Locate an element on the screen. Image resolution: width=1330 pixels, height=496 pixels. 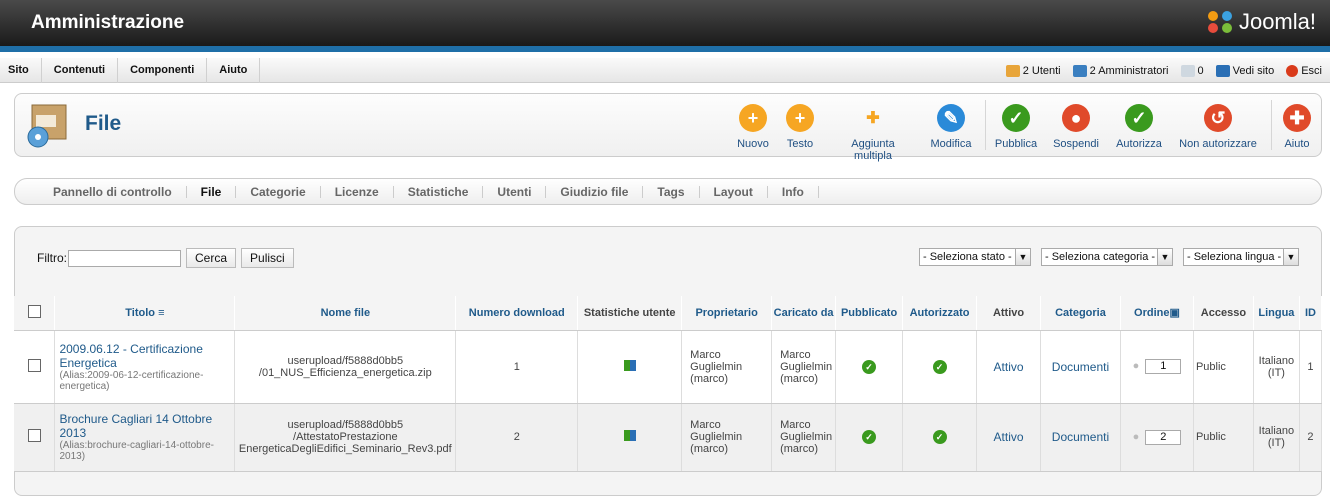
col-user-stats: Statistiche utente is located at coordinates (630, 313).